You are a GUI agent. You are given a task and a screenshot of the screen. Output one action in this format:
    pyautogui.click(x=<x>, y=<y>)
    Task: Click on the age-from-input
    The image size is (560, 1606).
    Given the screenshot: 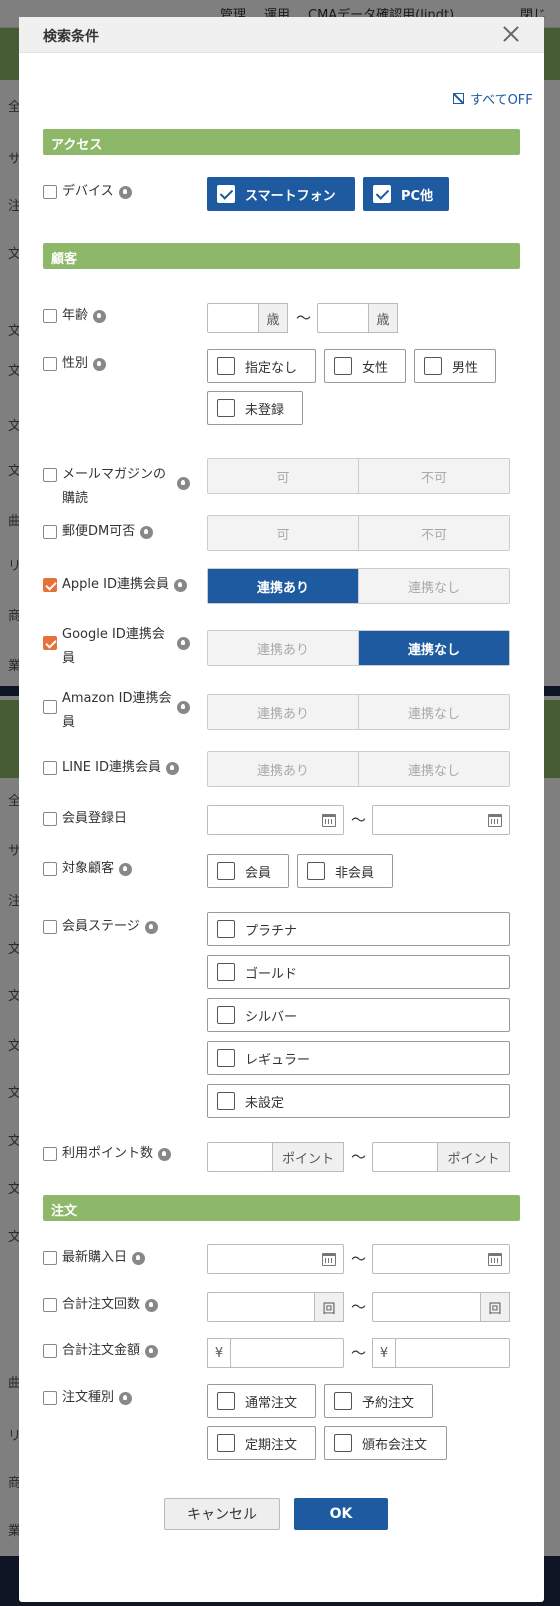 What is the action you would take?
    pyautogui.click(x=233, y=318)
    